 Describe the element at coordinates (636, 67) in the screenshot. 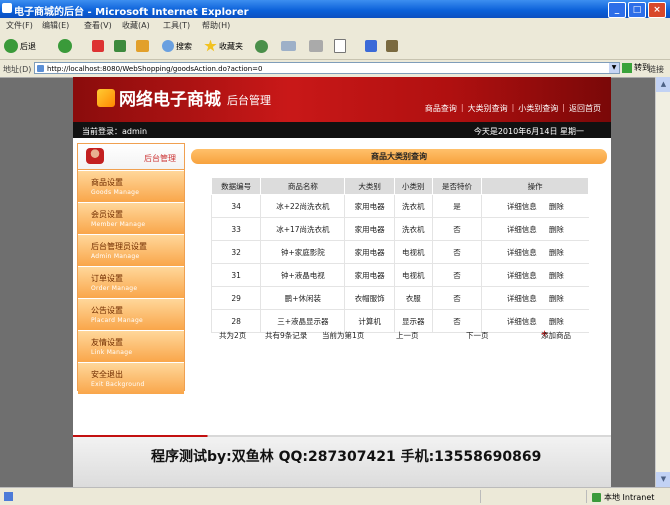

I see `go-button: 转到` at that location.